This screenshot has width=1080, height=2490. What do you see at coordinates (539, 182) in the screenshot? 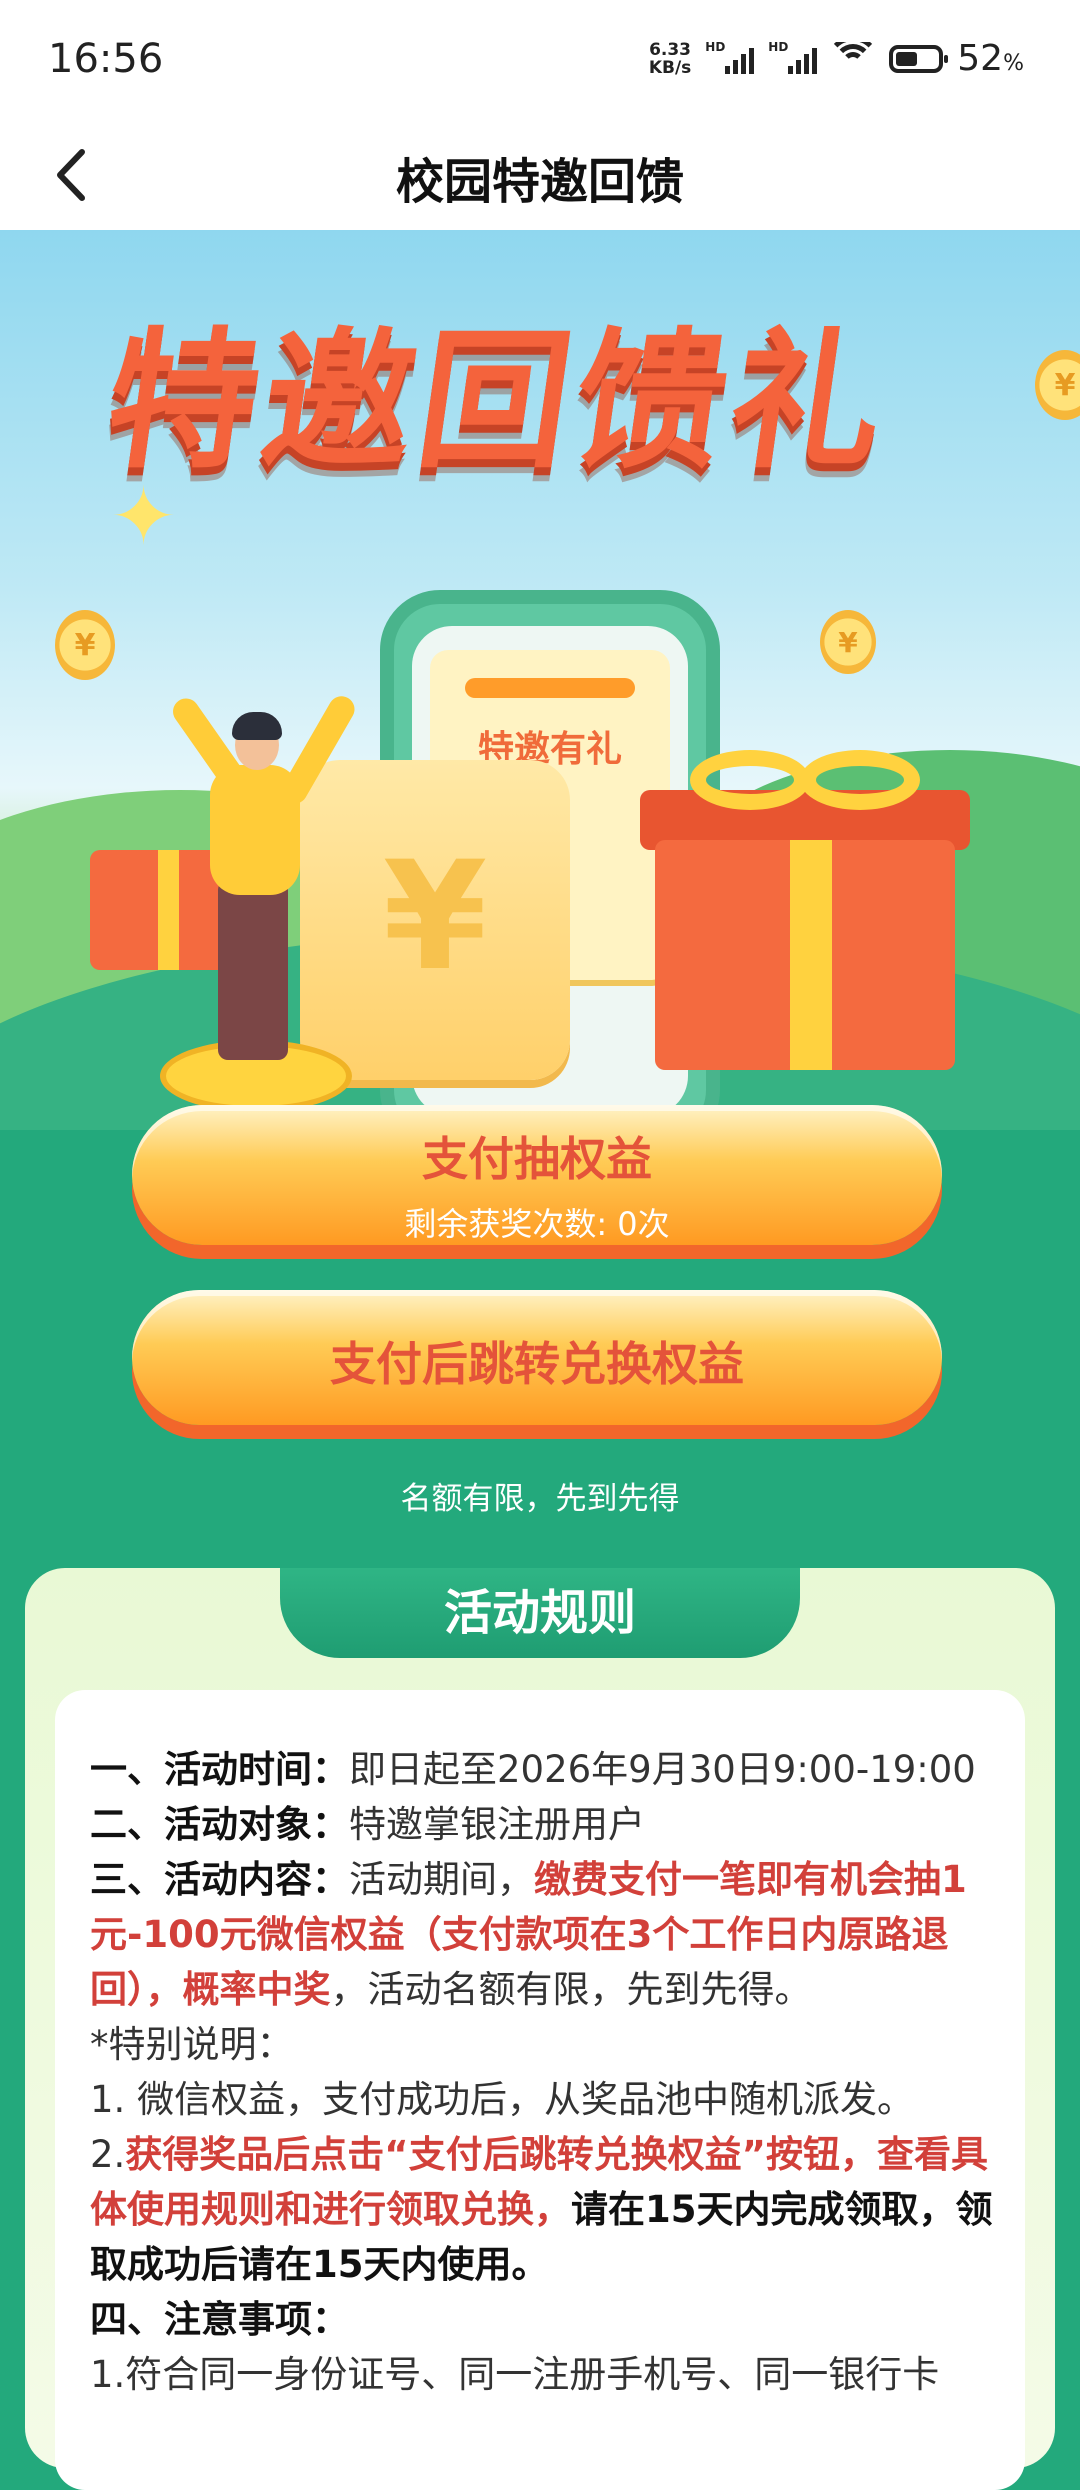
I see `page-title: 校园特邀回馈` at bounding box center [539, 182].